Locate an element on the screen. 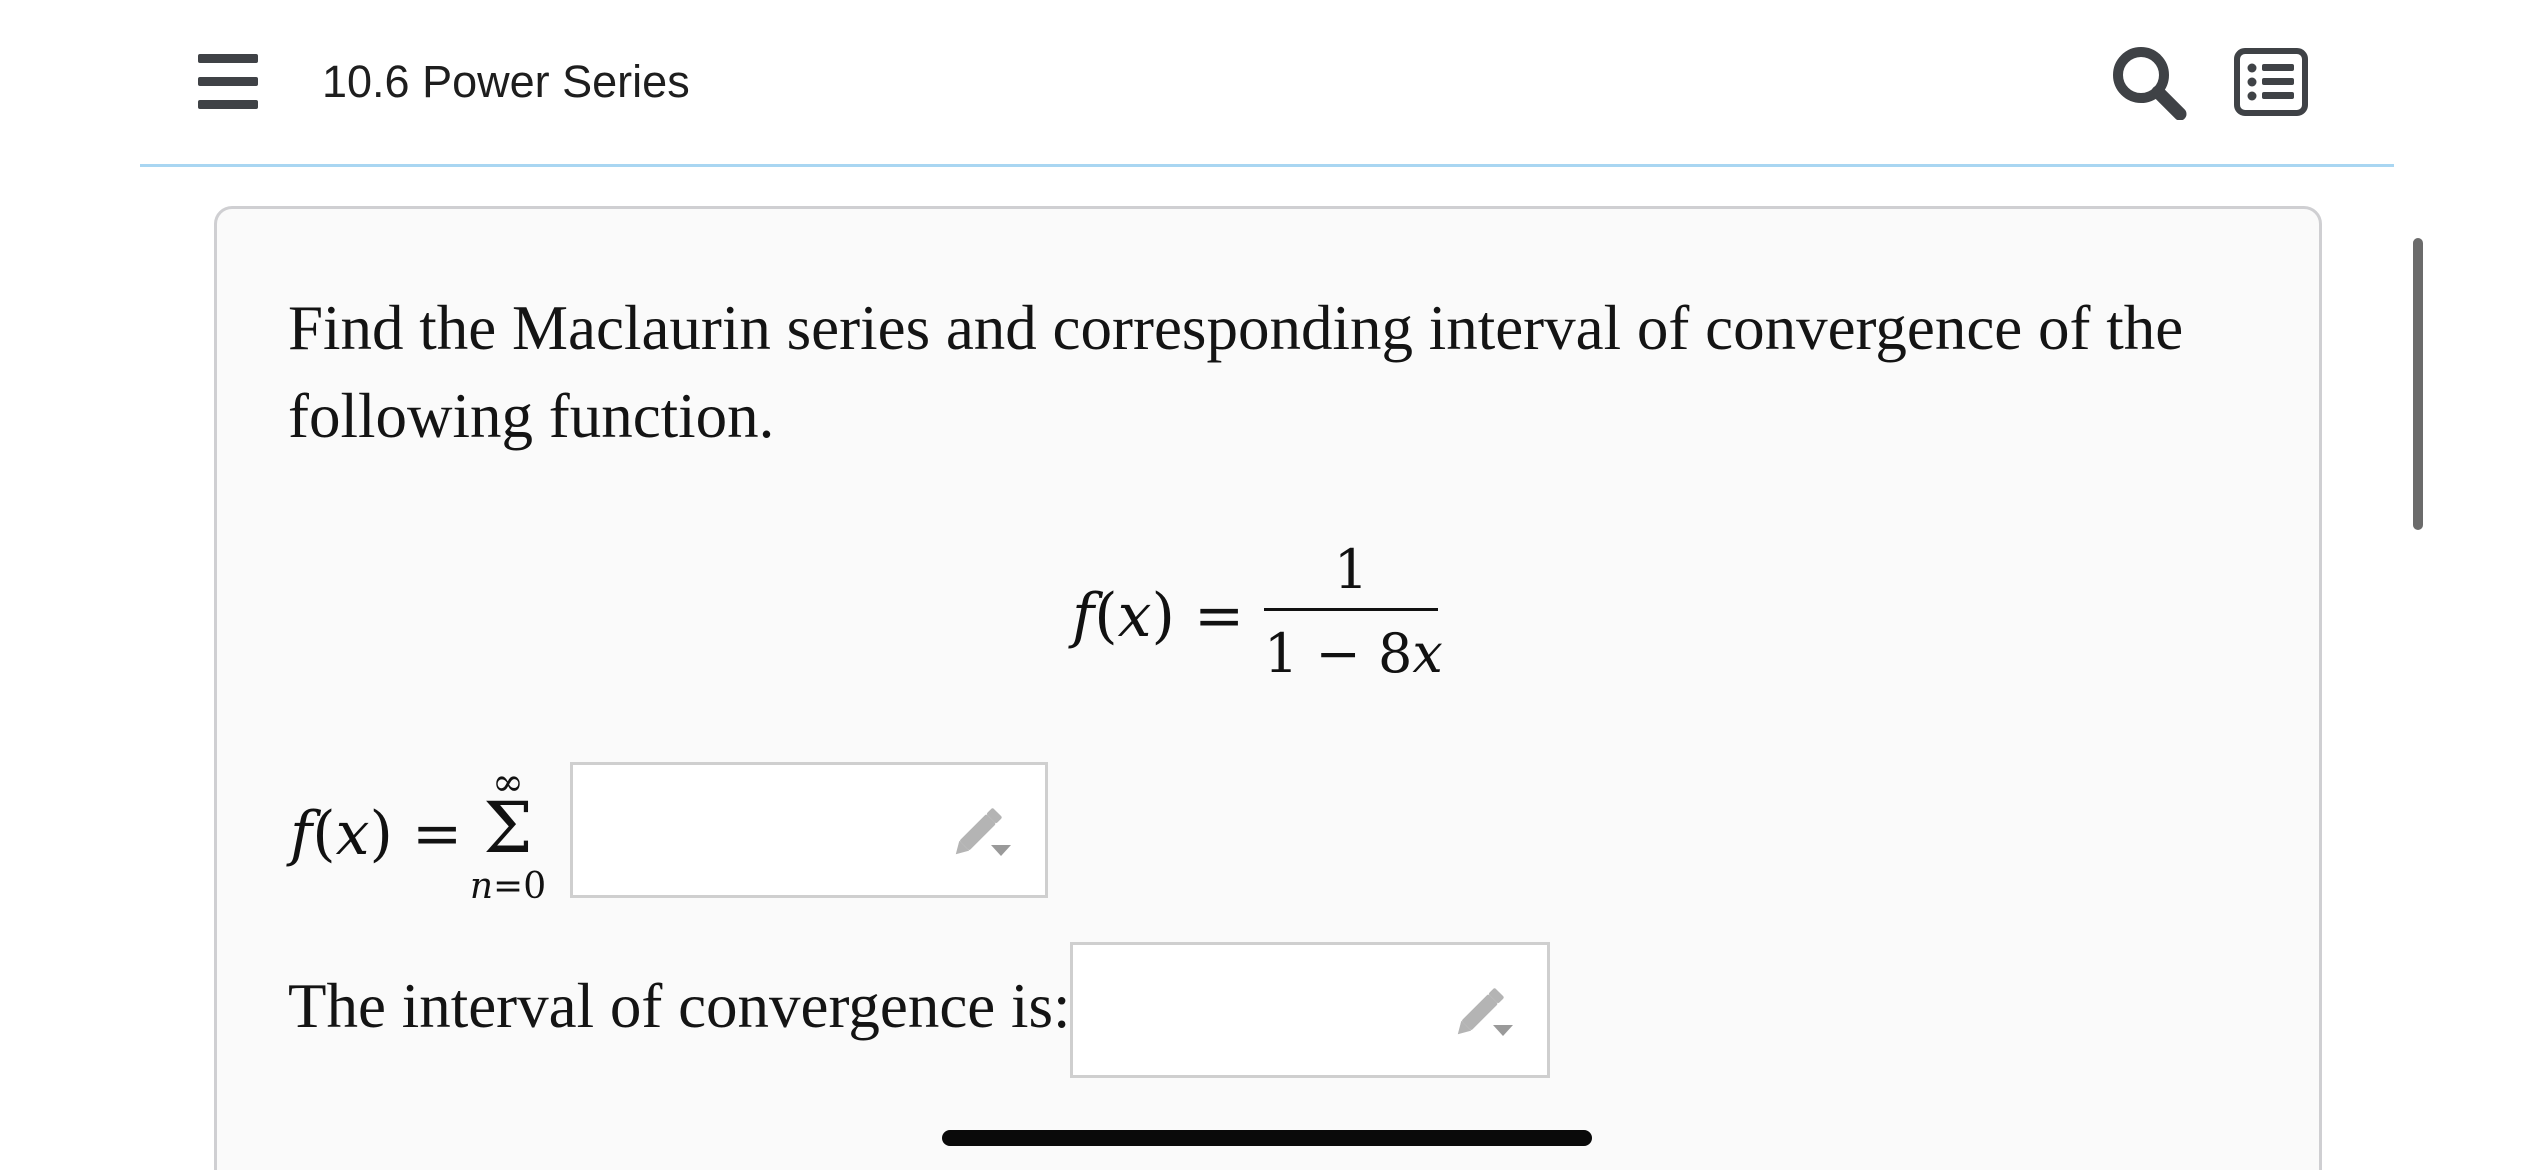 Image resolution: width=2532 pixels, height=1170 pixels. equals-sign: = is located at coordinates (1219, 616).